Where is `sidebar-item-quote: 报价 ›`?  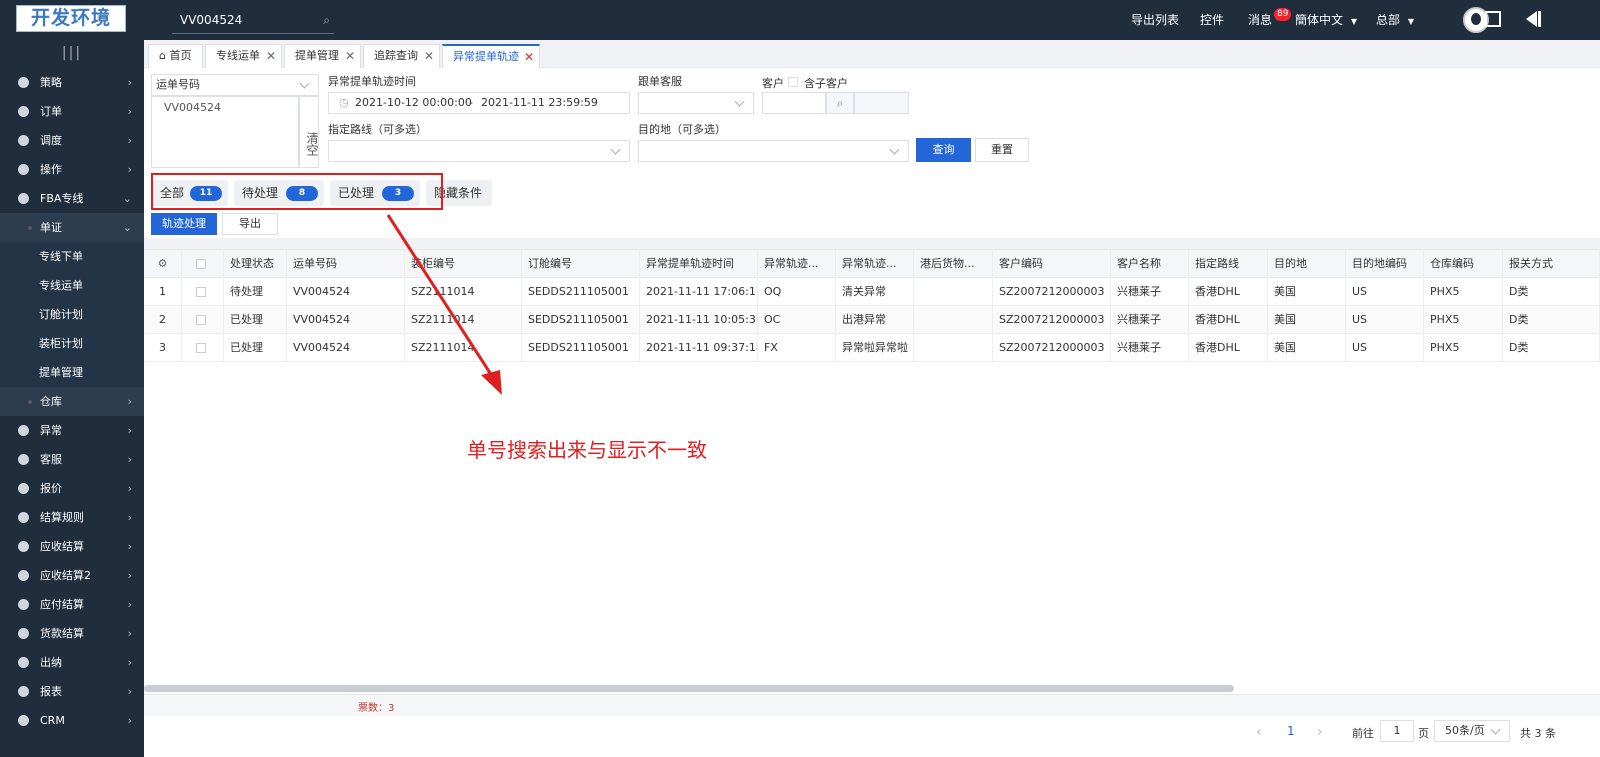 sidebar-item-quote: 报价 › is located at coordinates (72, 488).